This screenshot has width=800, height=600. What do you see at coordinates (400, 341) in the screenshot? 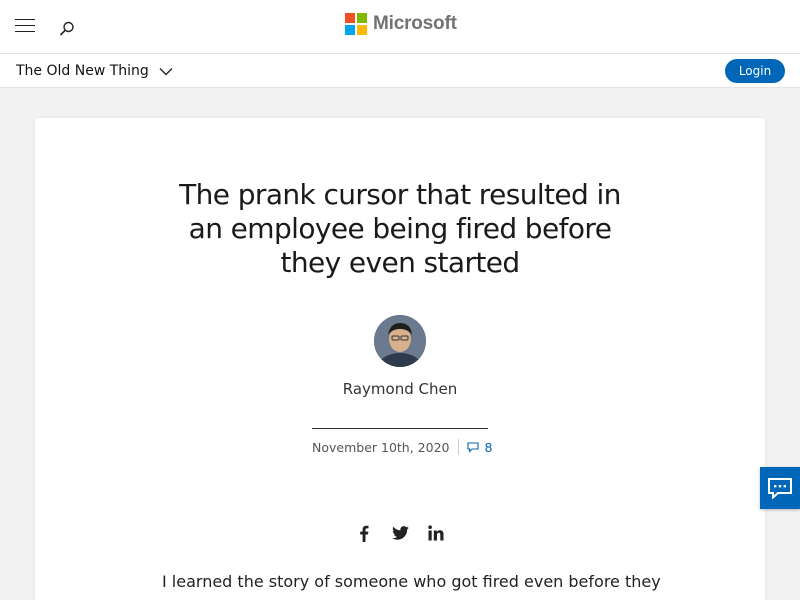
I see `author-avatar` at bounding box center [400, 341].